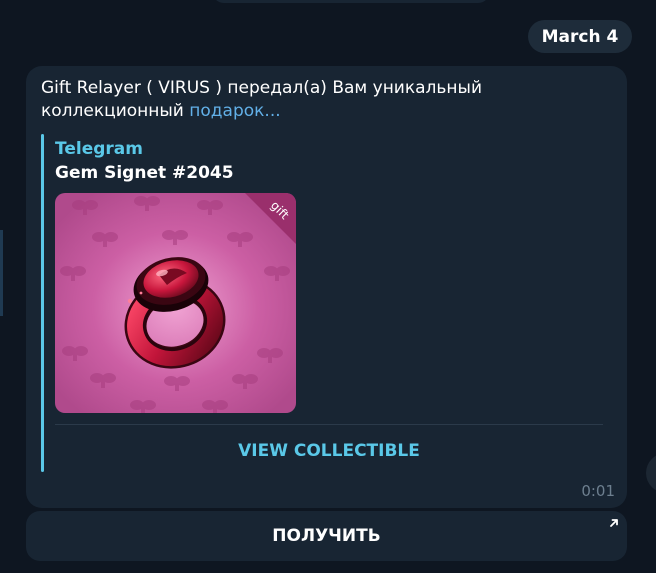  What do you see at coordinates (144, 173) in the screenshot?
I see `preview-title: Gem Signet #2045` at bounding box center [144, 173].